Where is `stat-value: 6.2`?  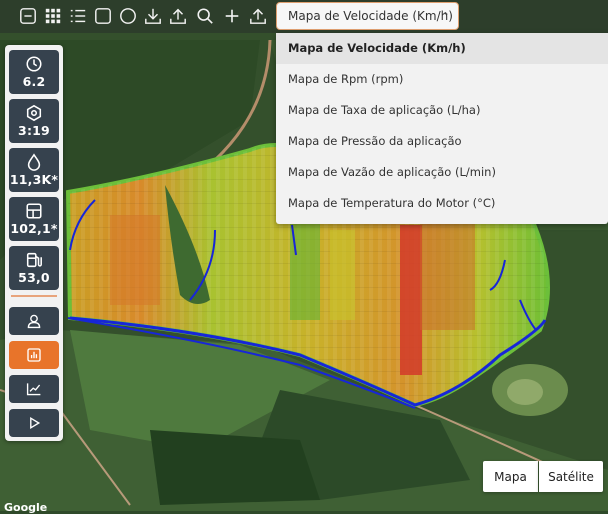 stat-value: 6.2 is located at coordinates (34, 81).